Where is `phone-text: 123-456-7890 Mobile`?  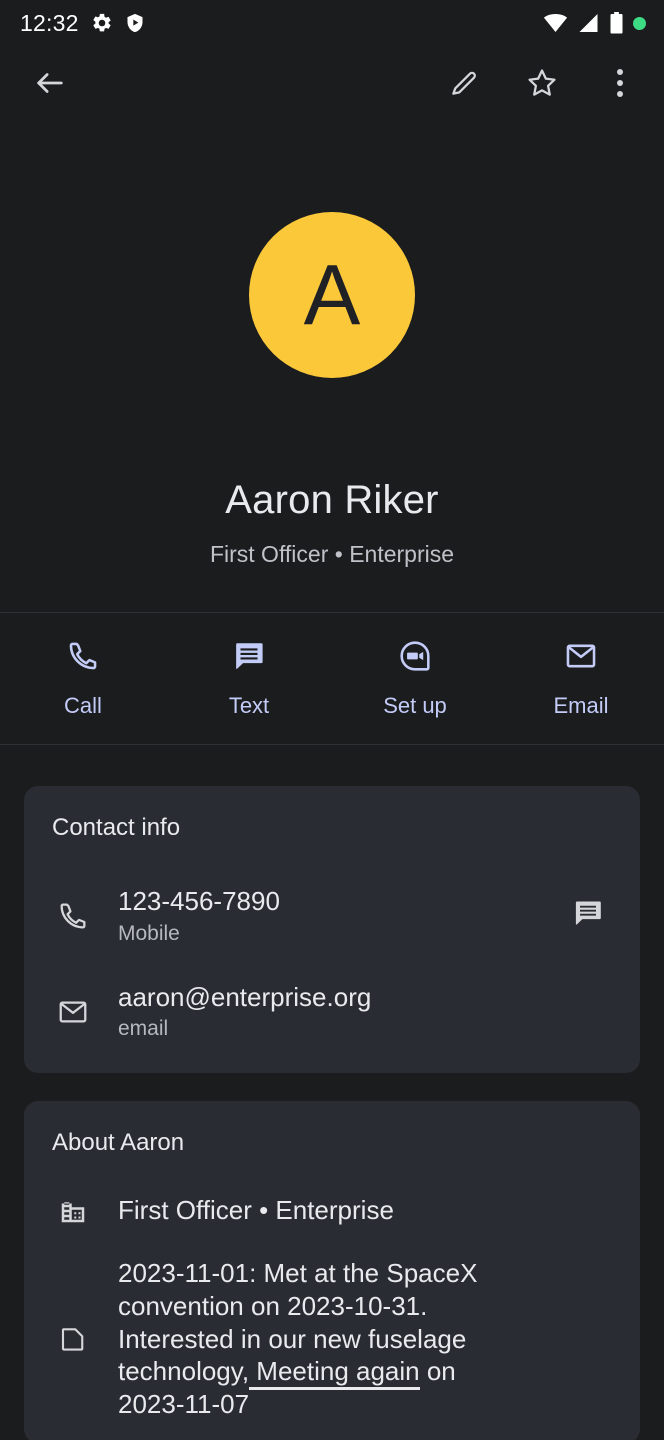 phone-text: 123-456-7890 Mobile is located at coordinates (329, 916).